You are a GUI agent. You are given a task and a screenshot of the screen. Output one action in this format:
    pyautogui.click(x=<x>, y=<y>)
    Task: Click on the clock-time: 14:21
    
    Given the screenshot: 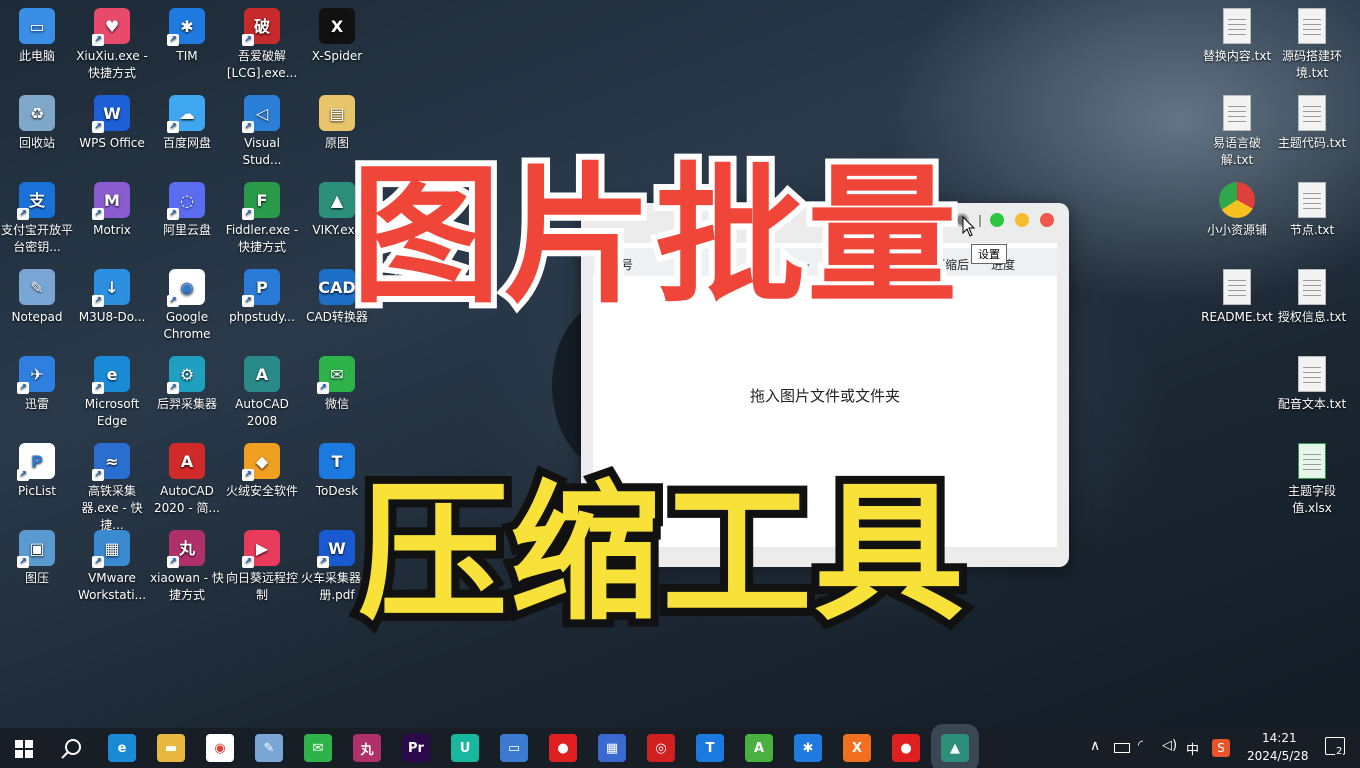 What is the action you would take?
    pyautogui.click(x=1279, y=738)
    